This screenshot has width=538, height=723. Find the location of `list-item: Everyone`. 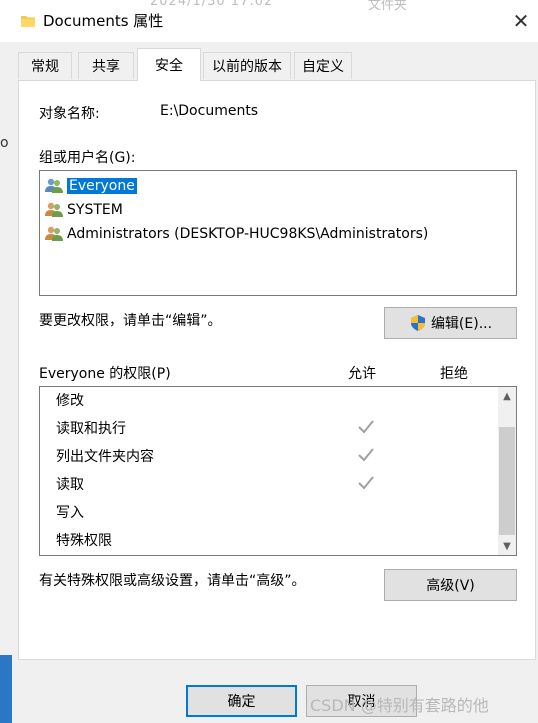

list-item: Everyone is located at coordinates (90, 186).